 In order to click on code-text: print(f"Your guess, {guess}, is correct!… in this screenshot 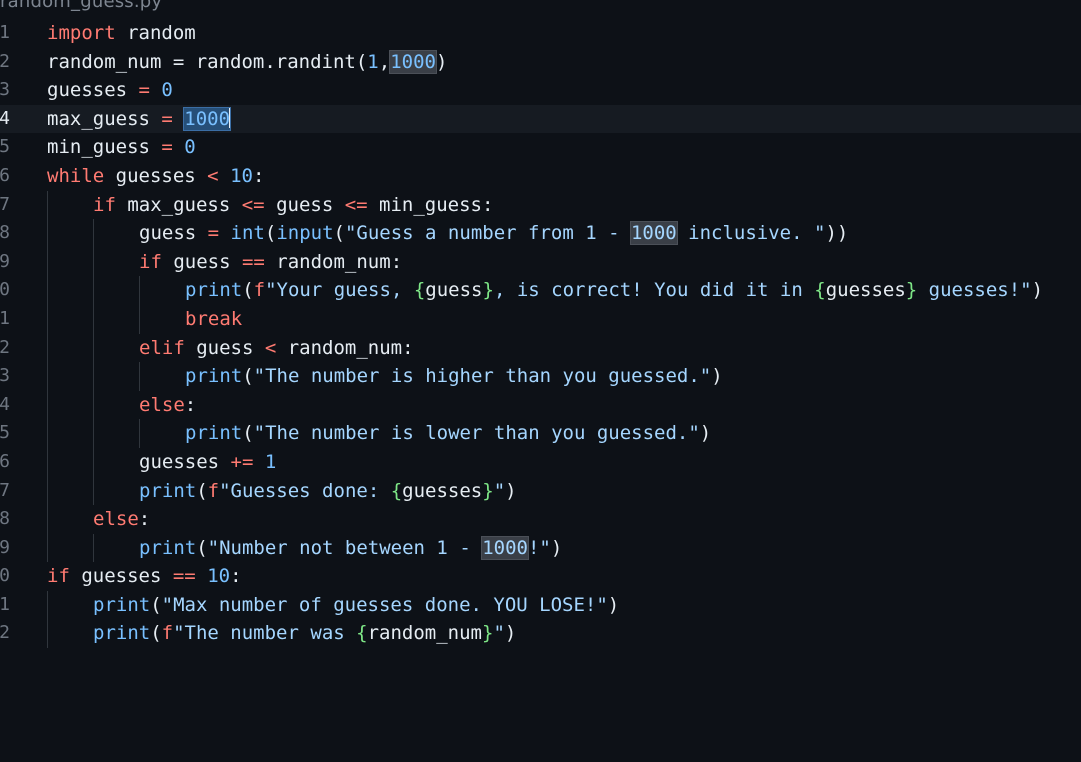, I will do `click(614, 290)`.